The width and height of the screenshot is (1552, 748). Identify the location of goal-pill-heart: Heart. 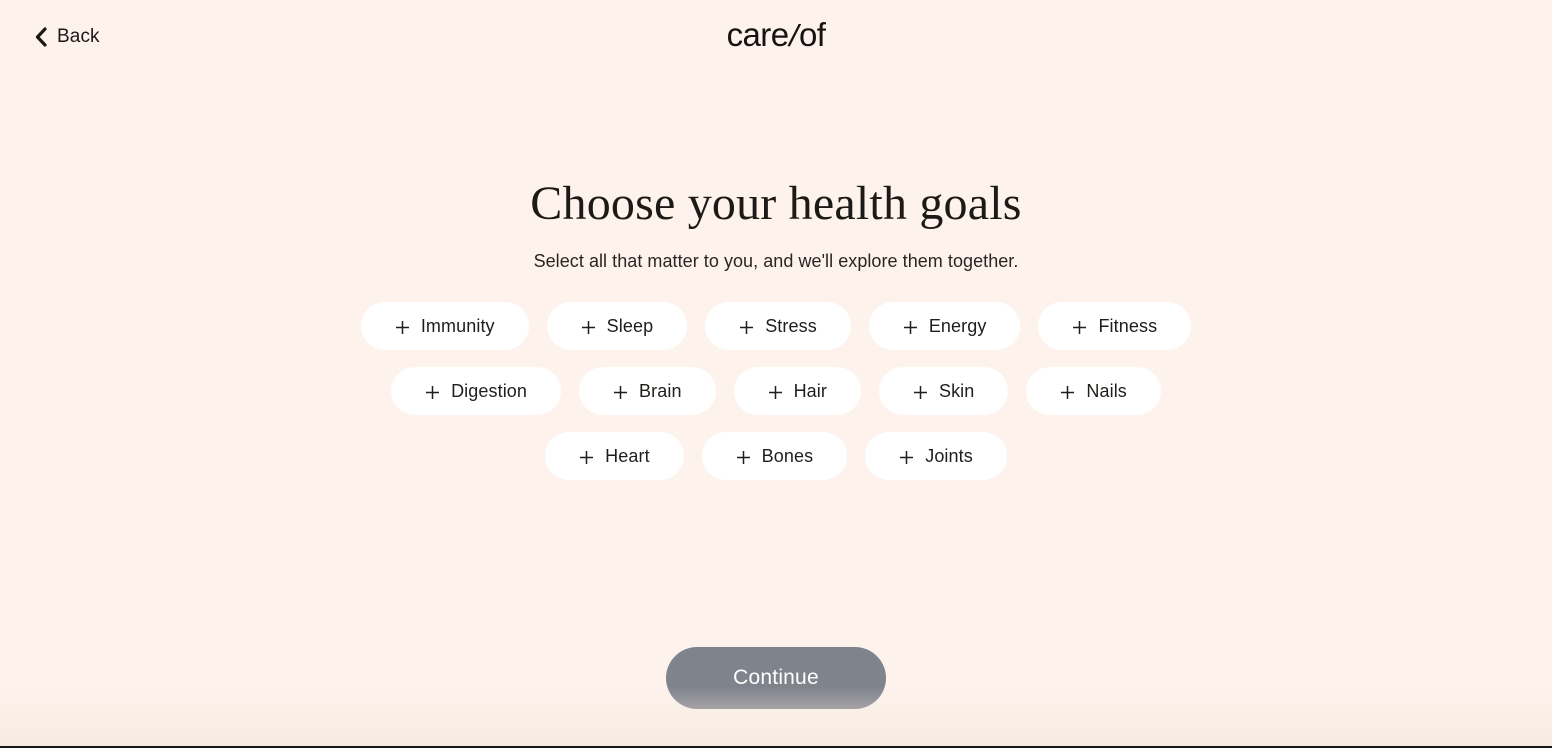
(614, 456).